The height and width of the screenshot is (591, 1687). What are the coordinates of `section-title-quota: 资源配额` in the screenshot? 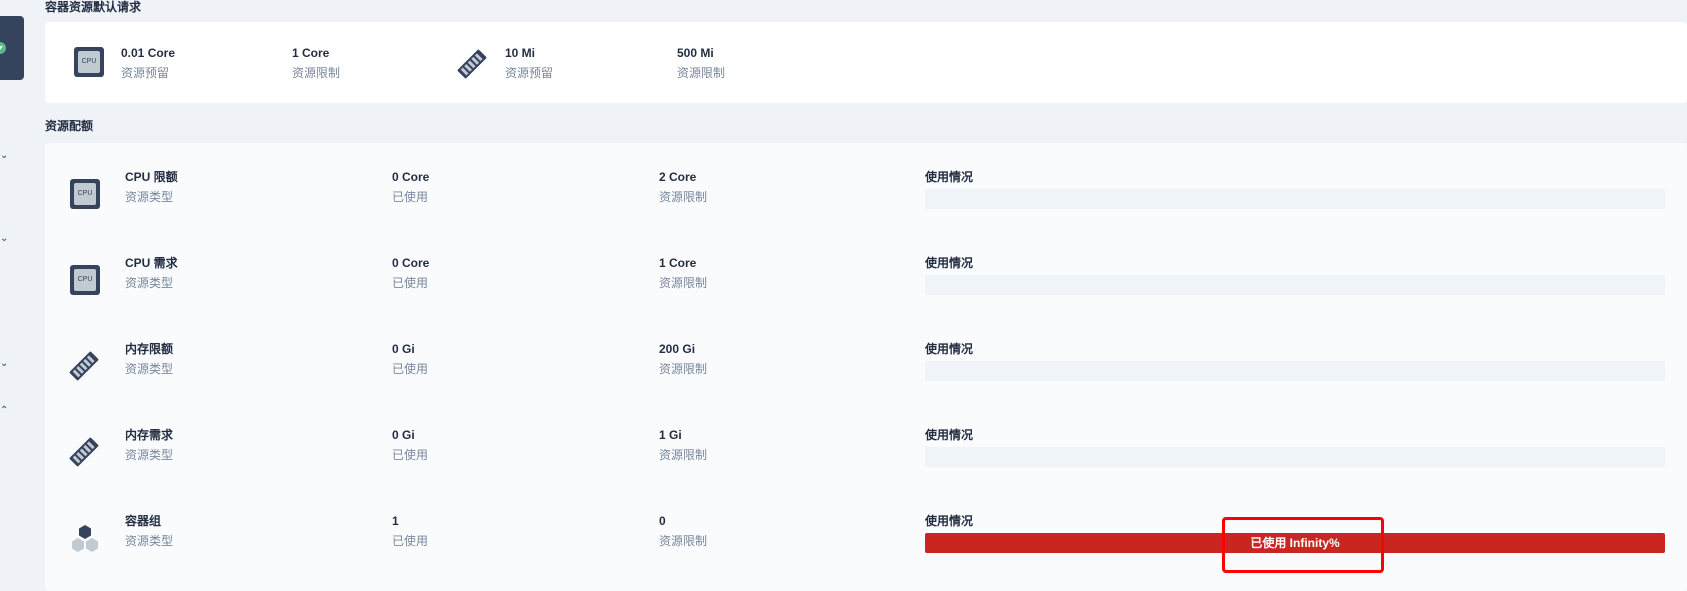 It's located at (69, 126).